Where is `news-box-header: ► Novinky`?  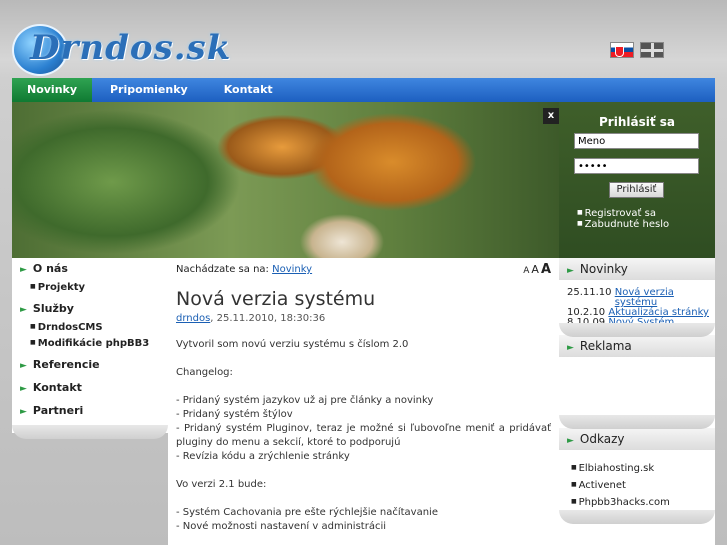 news-box-header: ► Novinky is located at coordinates (637, 269).